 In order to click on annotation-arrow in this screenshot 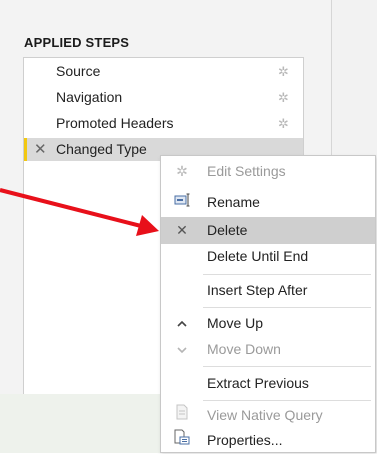, I will do `click(79, 212)`.